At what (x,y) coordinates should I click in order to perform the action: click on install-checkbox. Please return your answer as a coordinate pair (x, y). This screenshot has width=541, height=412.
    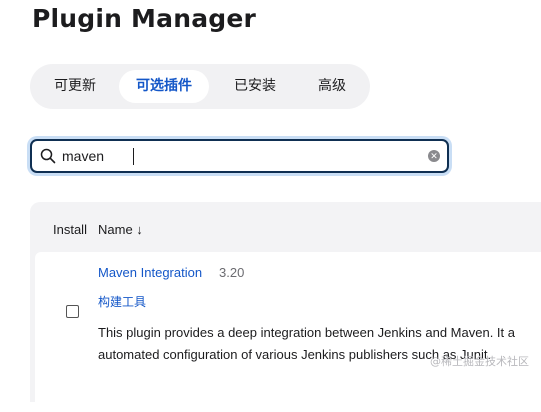
    Looking at the image, I should click on (72, 311).